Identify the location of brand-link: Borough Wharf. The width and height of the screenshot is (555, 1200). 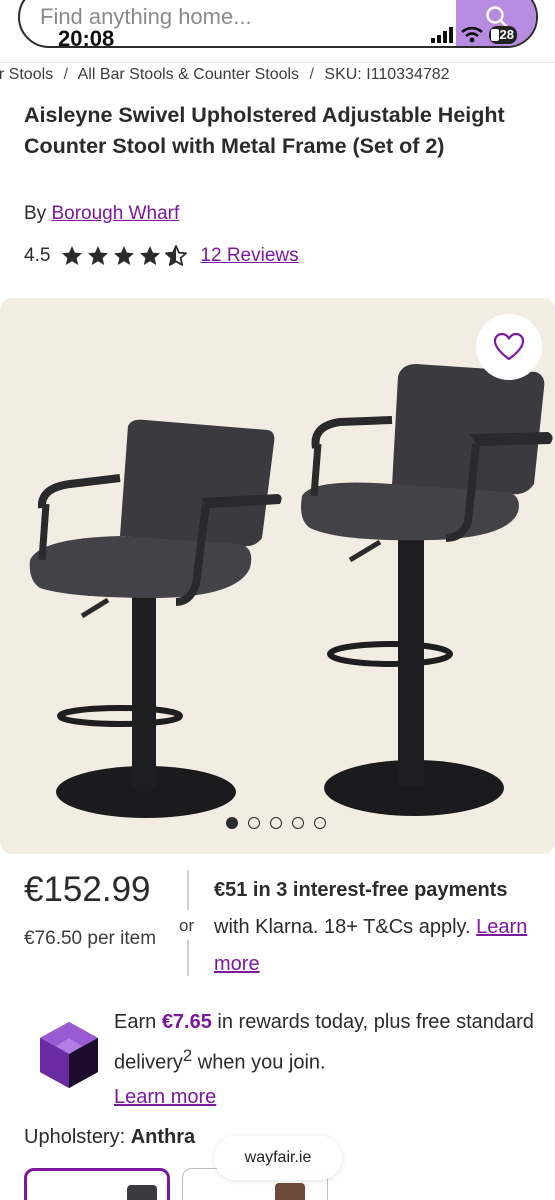
(115, 213).